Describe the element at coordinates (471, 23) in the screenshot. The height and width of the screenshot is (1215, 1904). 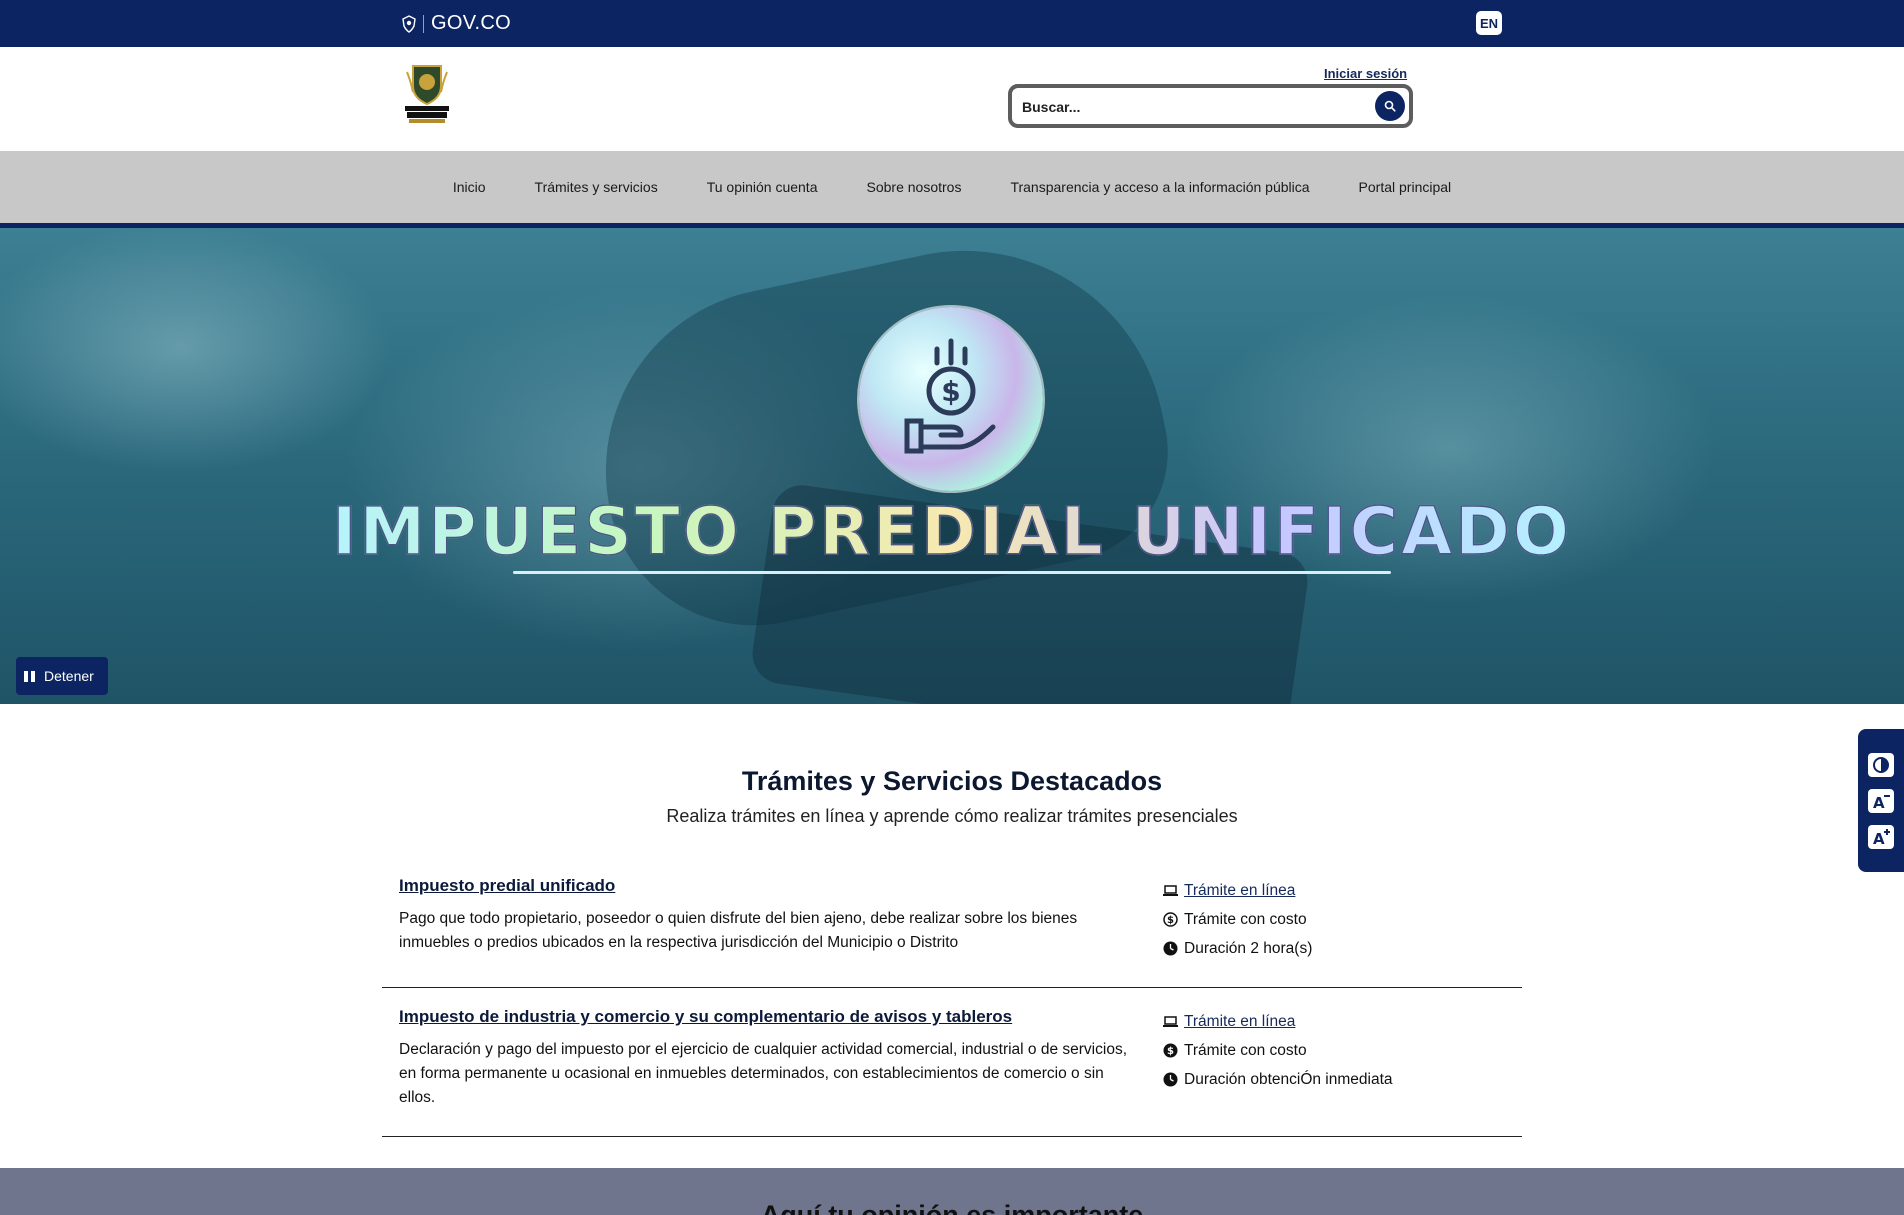
I see `gov-brand-text: GOV.CO` at that location.